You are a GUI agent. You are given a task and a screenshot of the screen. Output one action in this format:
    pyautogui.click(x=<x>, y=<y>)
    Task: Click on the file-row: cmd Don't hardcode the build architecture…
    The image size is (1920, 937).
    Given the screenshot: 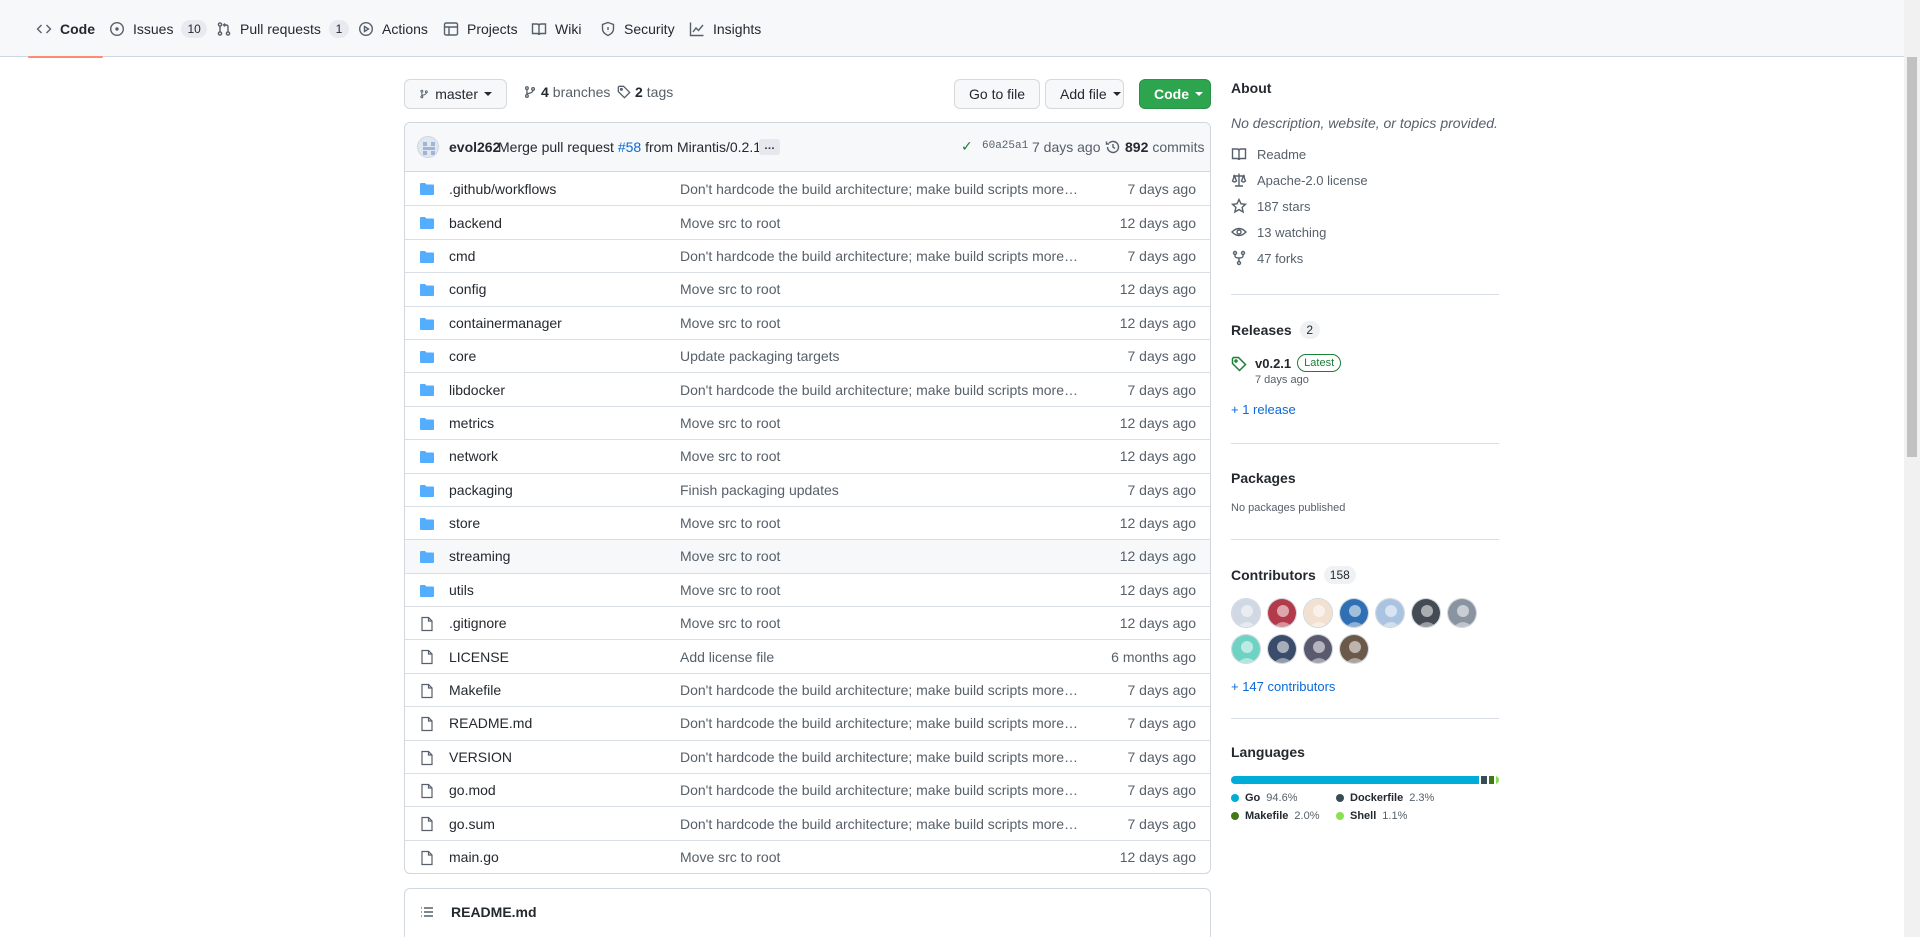 What is the action you would take?
    pyautogui.click(x=807, y=255)
    